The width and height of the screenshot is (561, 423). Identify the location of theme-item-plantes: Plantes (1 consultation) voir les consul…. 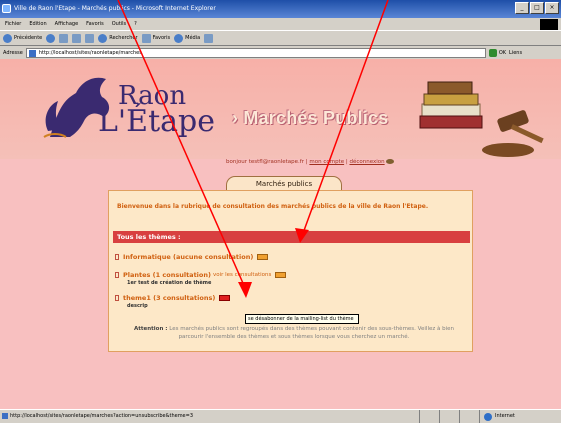
(201, 275).